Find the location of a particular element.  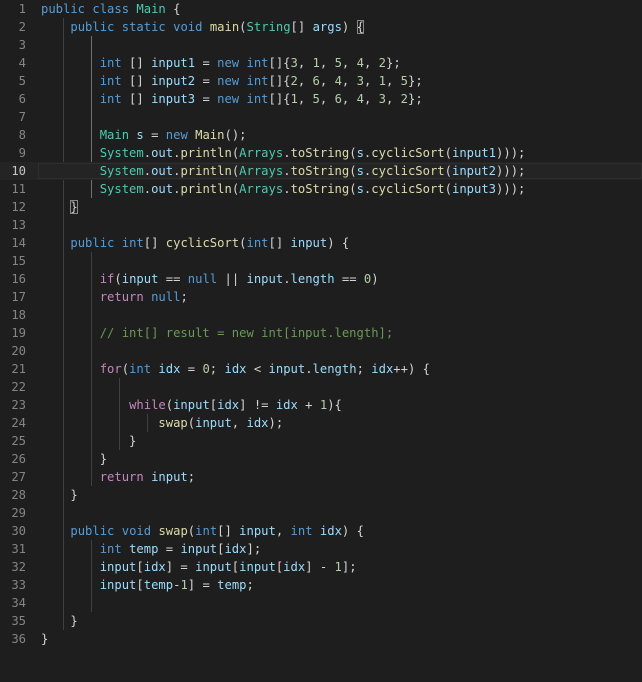

variable: input2 is located at coordinates (173, 81).